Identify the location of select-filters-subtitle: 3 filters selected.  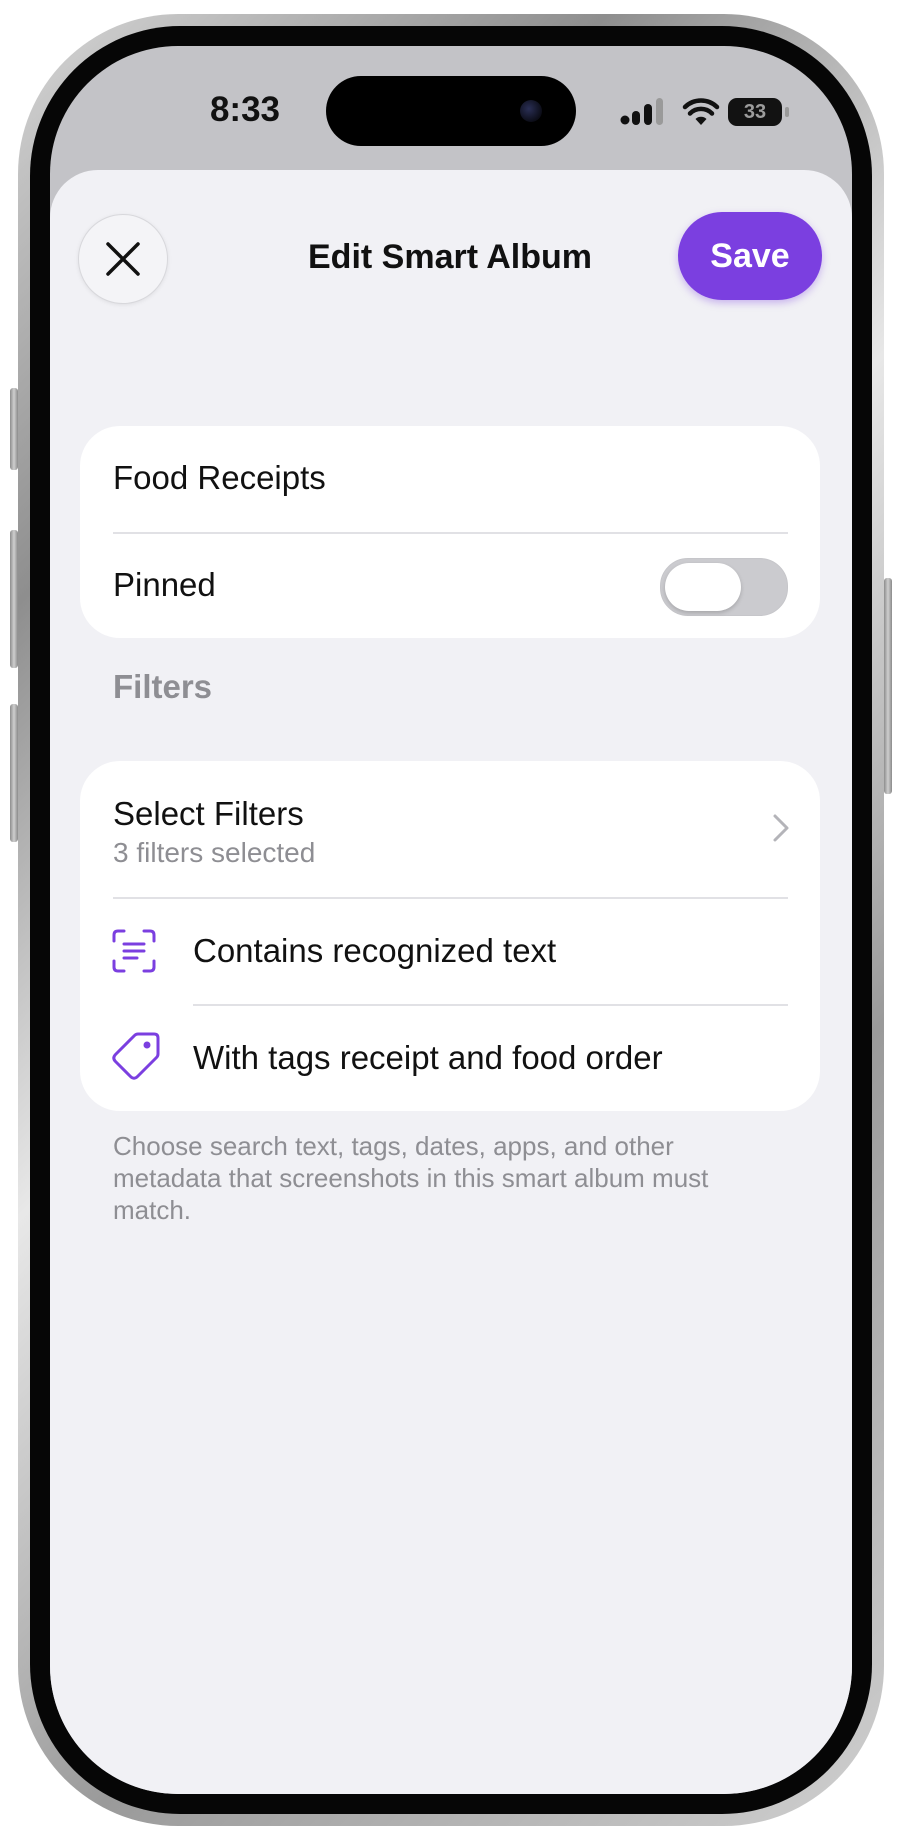
(214, 852).